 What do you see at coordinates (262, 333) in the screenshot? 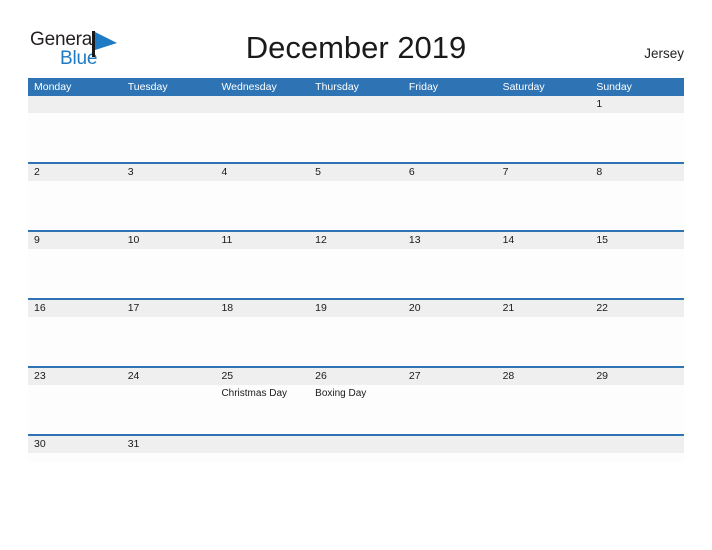
I see `day-cell: 18` at bounding box center [262, 333].